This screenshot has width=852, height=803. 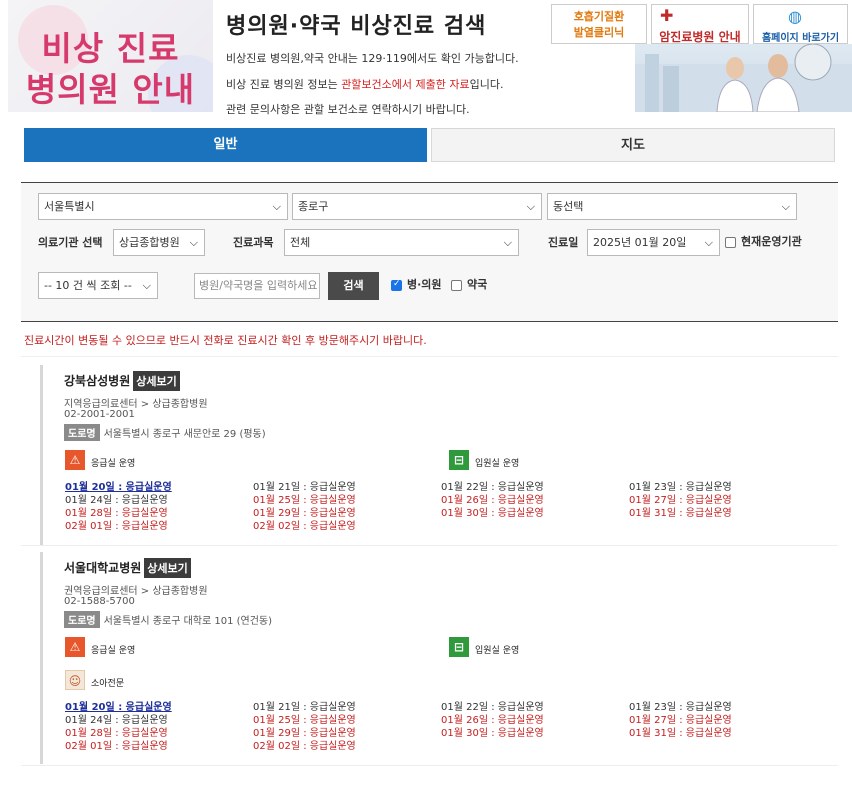 What do you see at coordinates (300, 242) in the screenshot?
I see `department-value: 전체` at bounding box center [300, 242].